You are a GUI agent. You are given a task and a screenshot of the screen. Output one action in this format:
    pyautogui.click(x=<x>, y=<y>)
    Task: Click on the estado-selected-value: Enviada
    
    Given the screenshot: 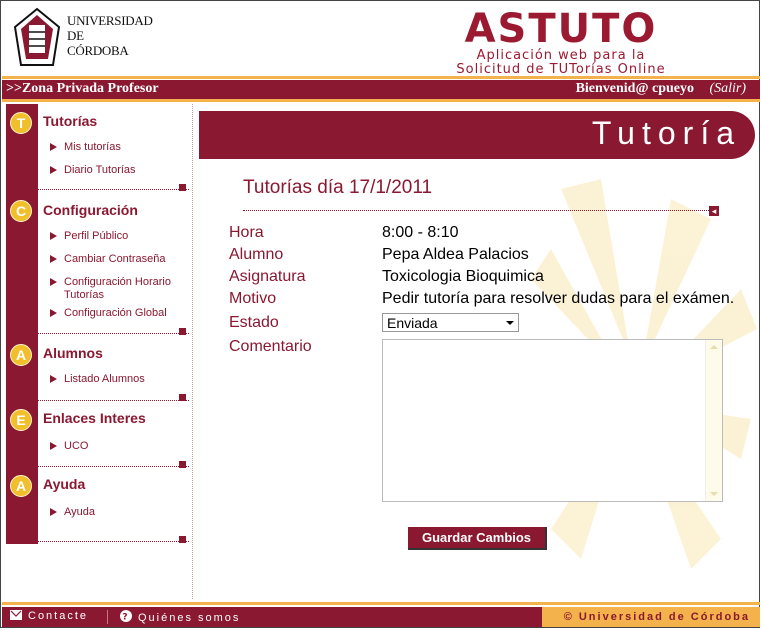 What is the action you would take?
    pyautogui.click(x=412, y=323)
    